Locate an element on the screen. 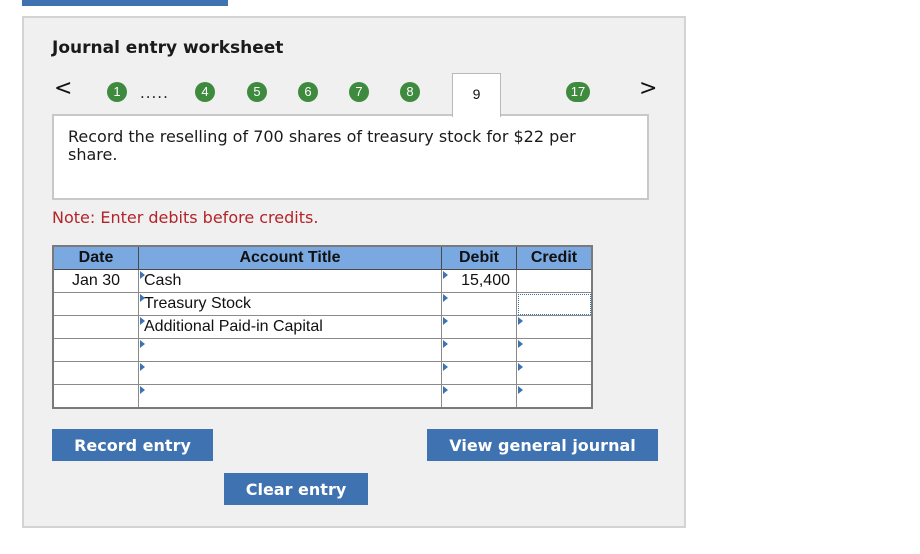 The height and width of the screenshot is (554, 920). date-value: Jan 30 is located at coordinates (96, 280).